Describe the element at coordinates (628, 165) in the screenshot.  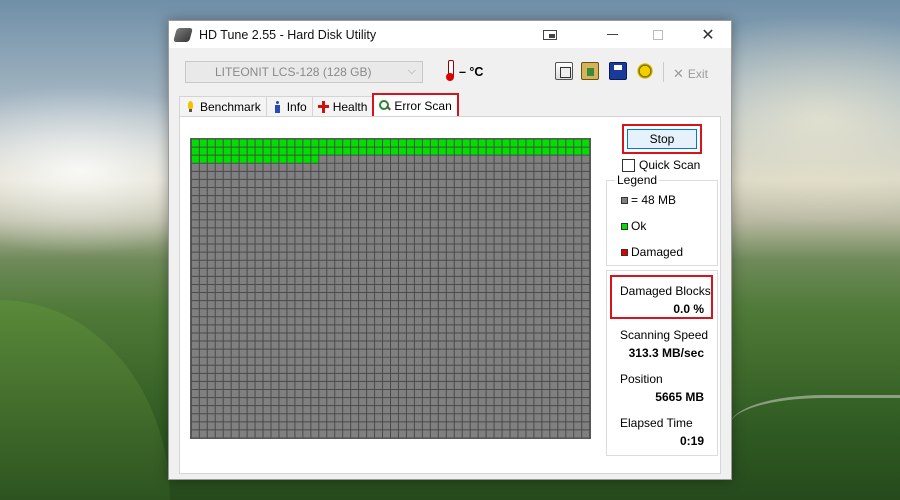
I see `quick-scan-checkbox` at that location.